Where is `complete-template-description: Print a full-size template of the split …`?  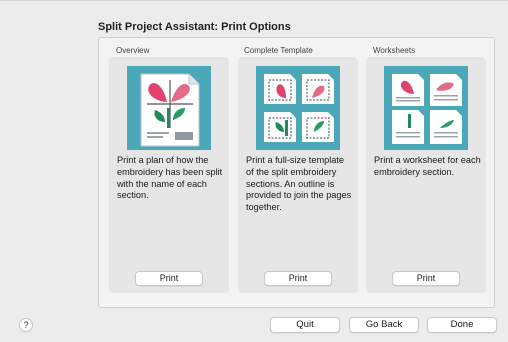
complete-template-description: Print a full-size template of the split … is located at coordinates (299, 184).